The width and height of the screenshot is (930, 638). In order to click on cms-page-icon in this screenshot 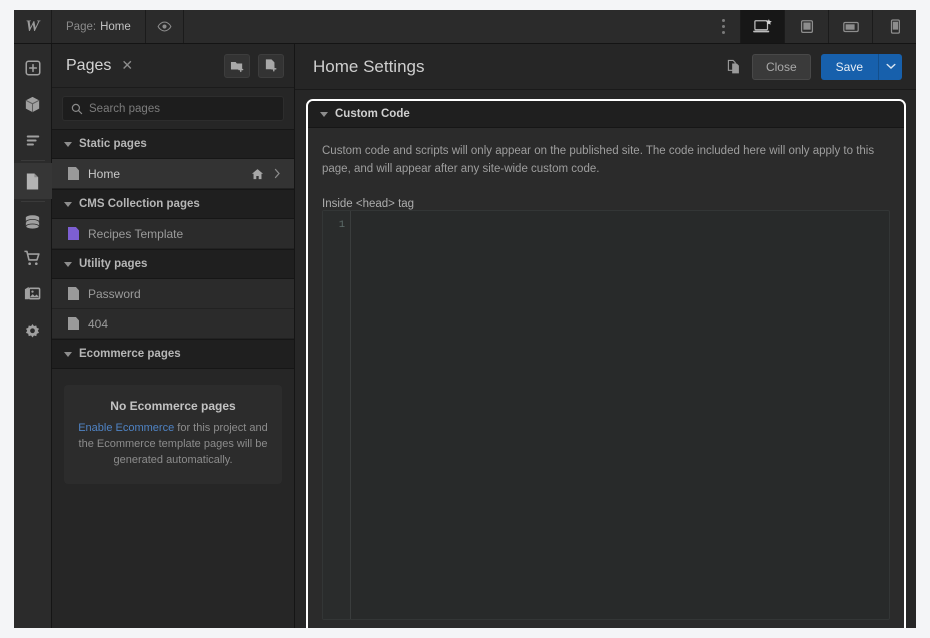, I will do `click(73, 233)`.